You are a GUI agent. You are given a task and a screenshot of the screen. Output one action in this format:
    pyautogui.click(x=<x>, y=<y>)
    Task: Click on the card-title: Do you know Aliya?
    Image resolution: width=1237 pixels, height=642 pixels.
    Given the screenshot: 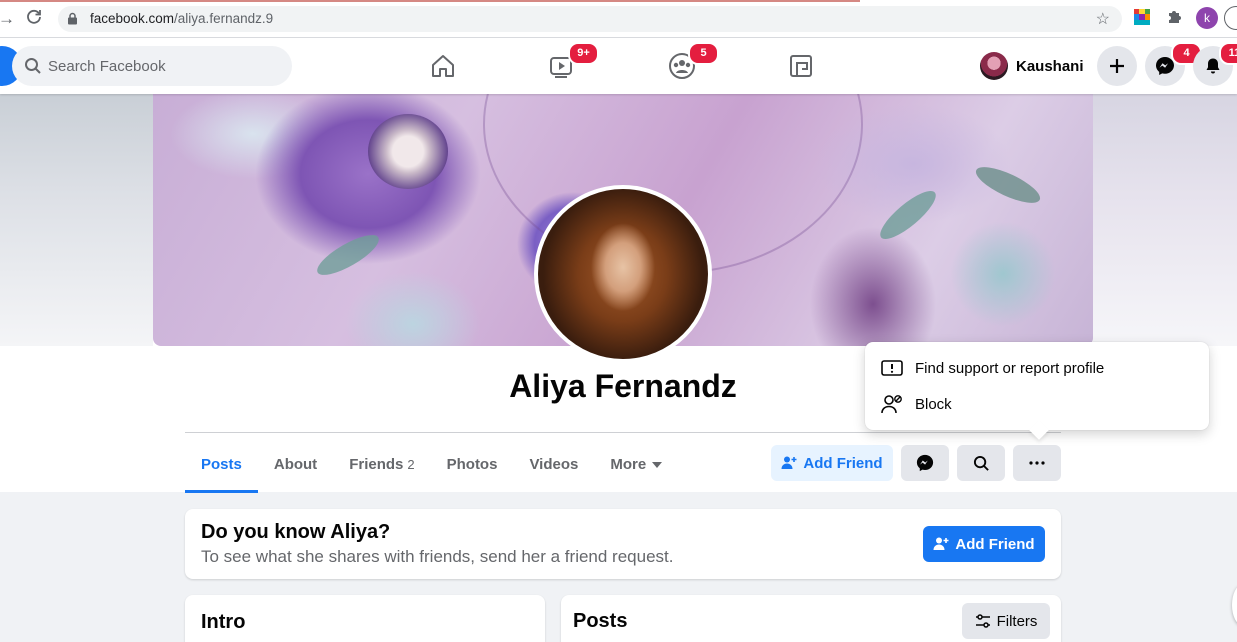 What is the action you would take?
    pyautogui.click(x=296, y=532)
    